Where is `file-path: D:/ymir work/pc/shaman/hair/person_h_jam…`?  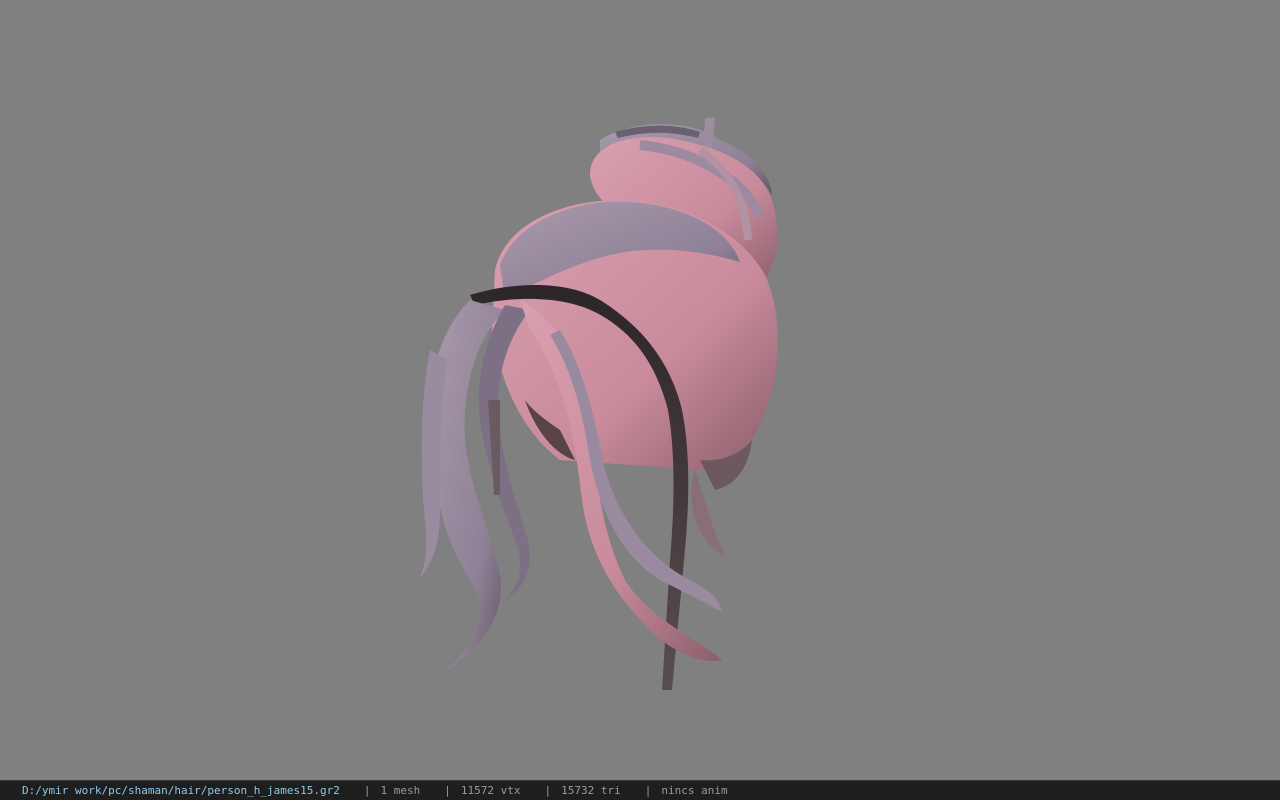 file-path: D:/ymir work/pc/shaman/hair/person_h_jam… is located at coordinates (181, 790).